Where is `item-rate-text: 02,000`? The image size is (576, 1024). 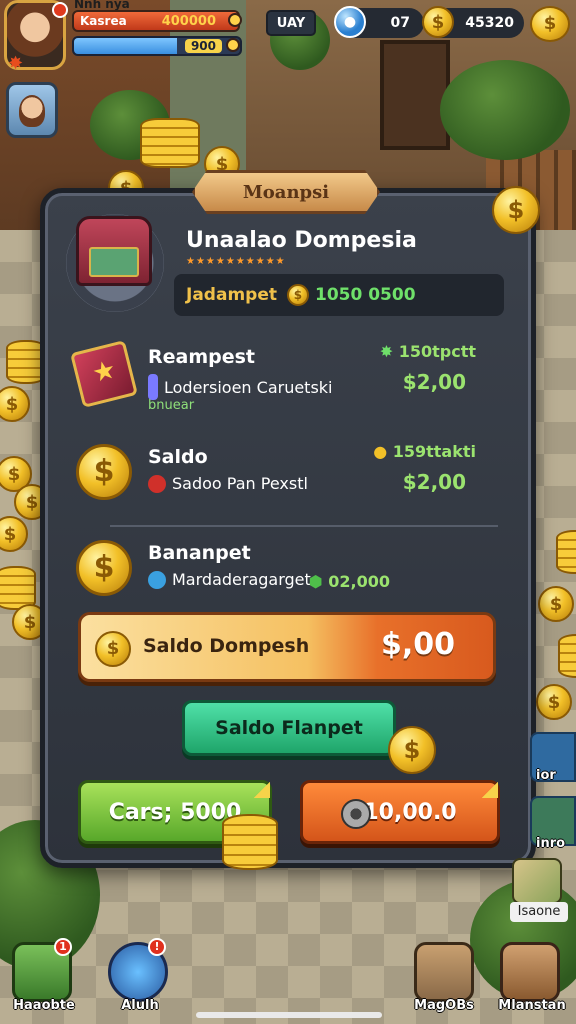 item-rate-text: 02,000 is located at coordinates (359, 581).